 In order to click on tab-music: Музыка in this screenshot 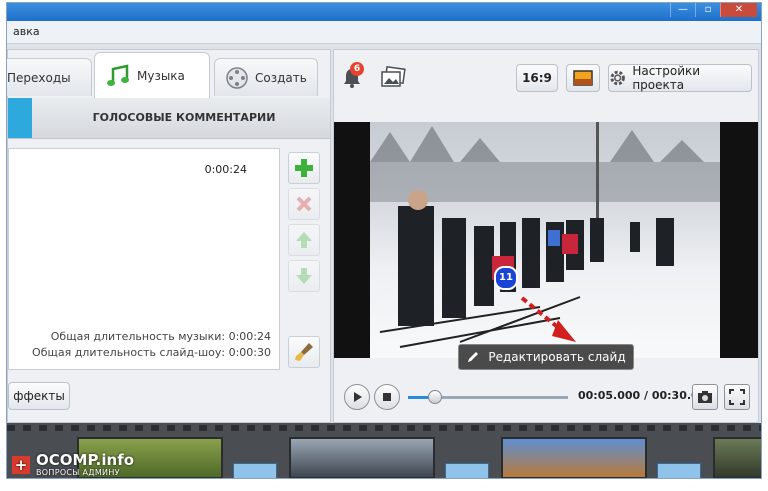, I will do `click(152, 75)`.